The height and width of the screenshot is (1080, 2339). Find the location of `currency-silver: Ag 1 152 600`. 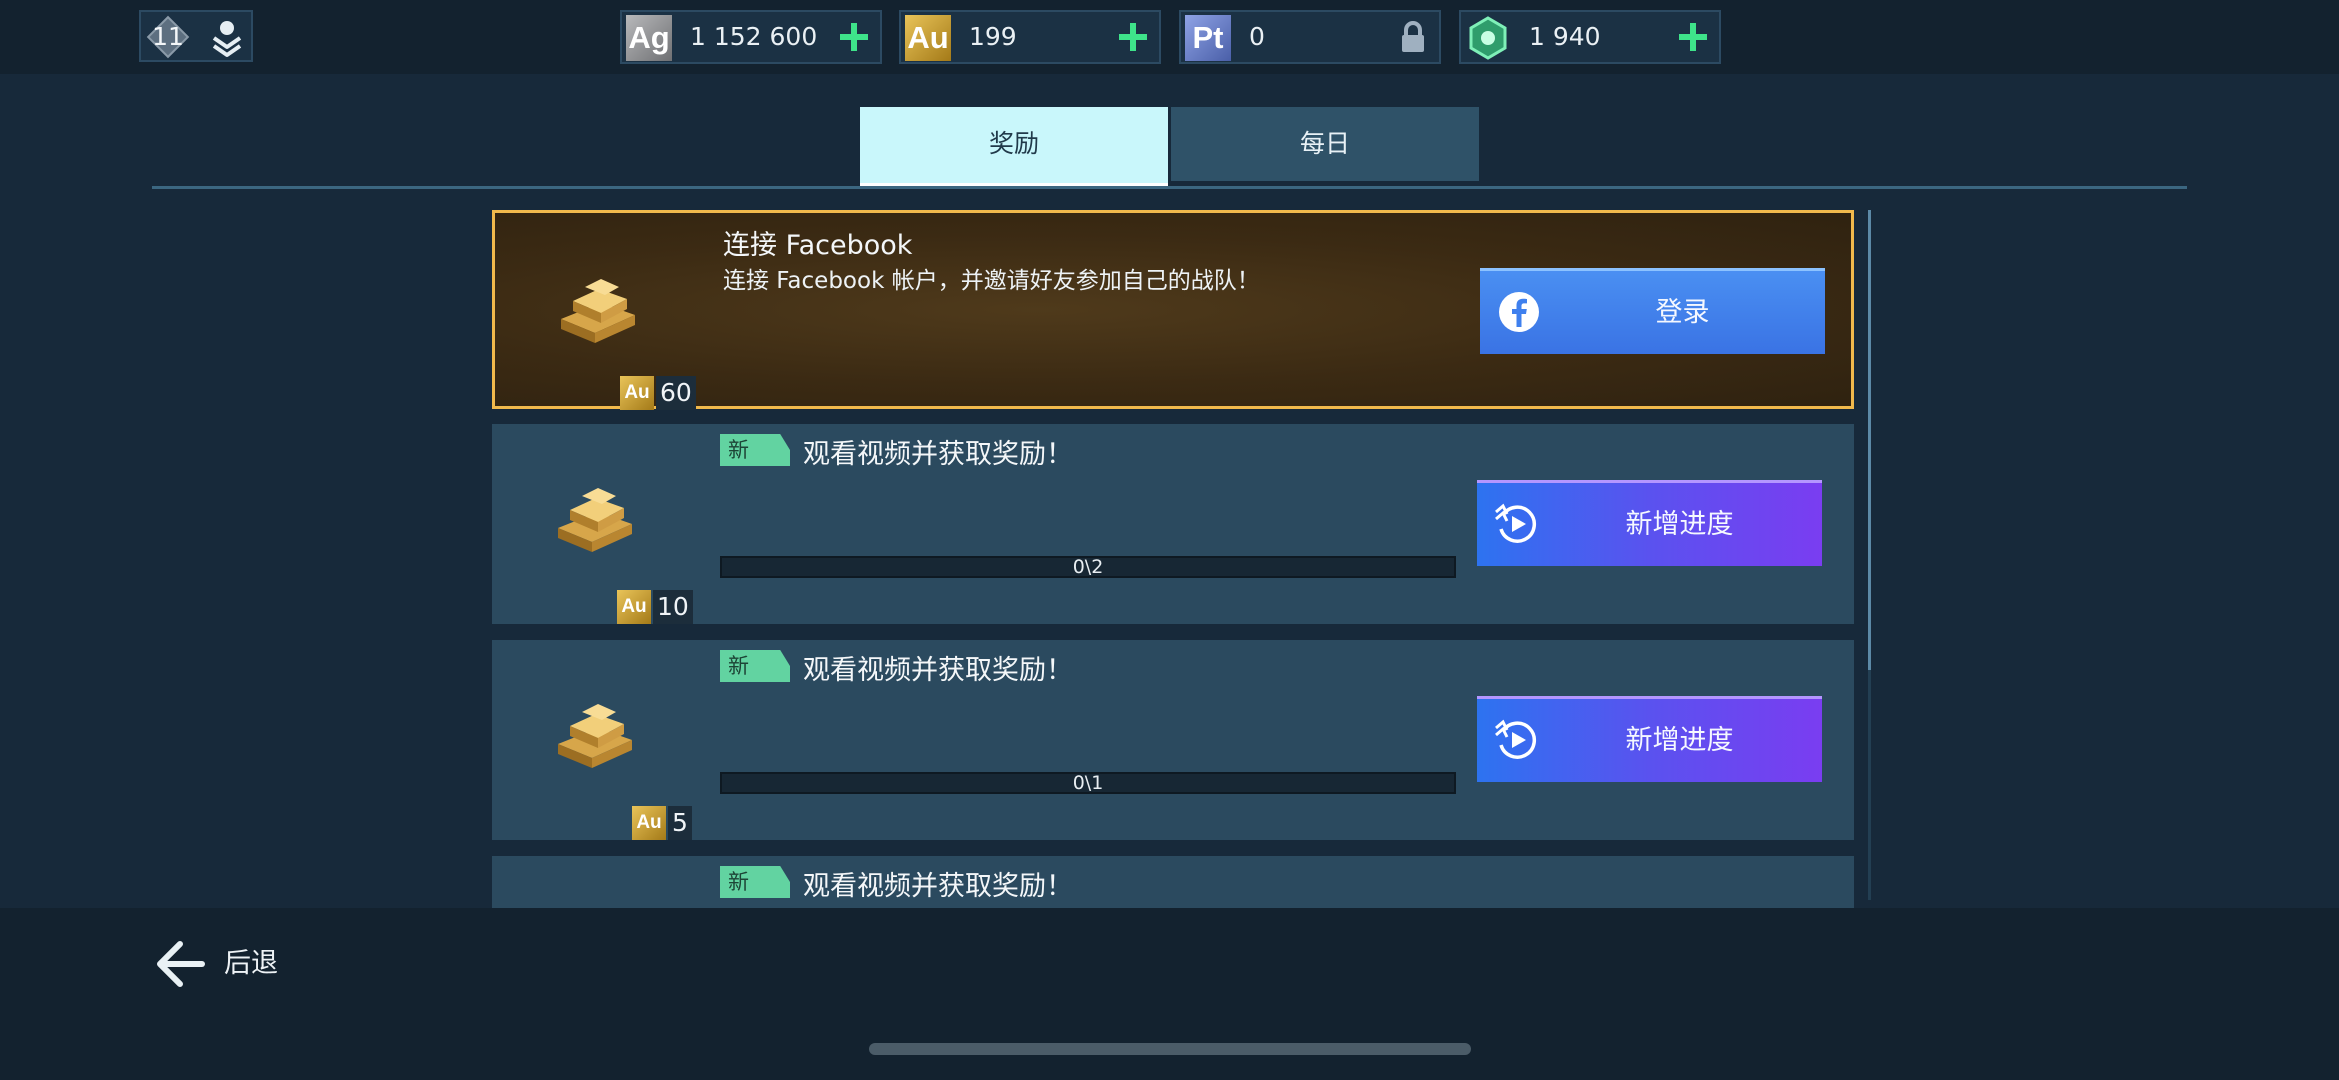

currency-silver: Ag 1 152 600 is located at coordinates (751, 37).